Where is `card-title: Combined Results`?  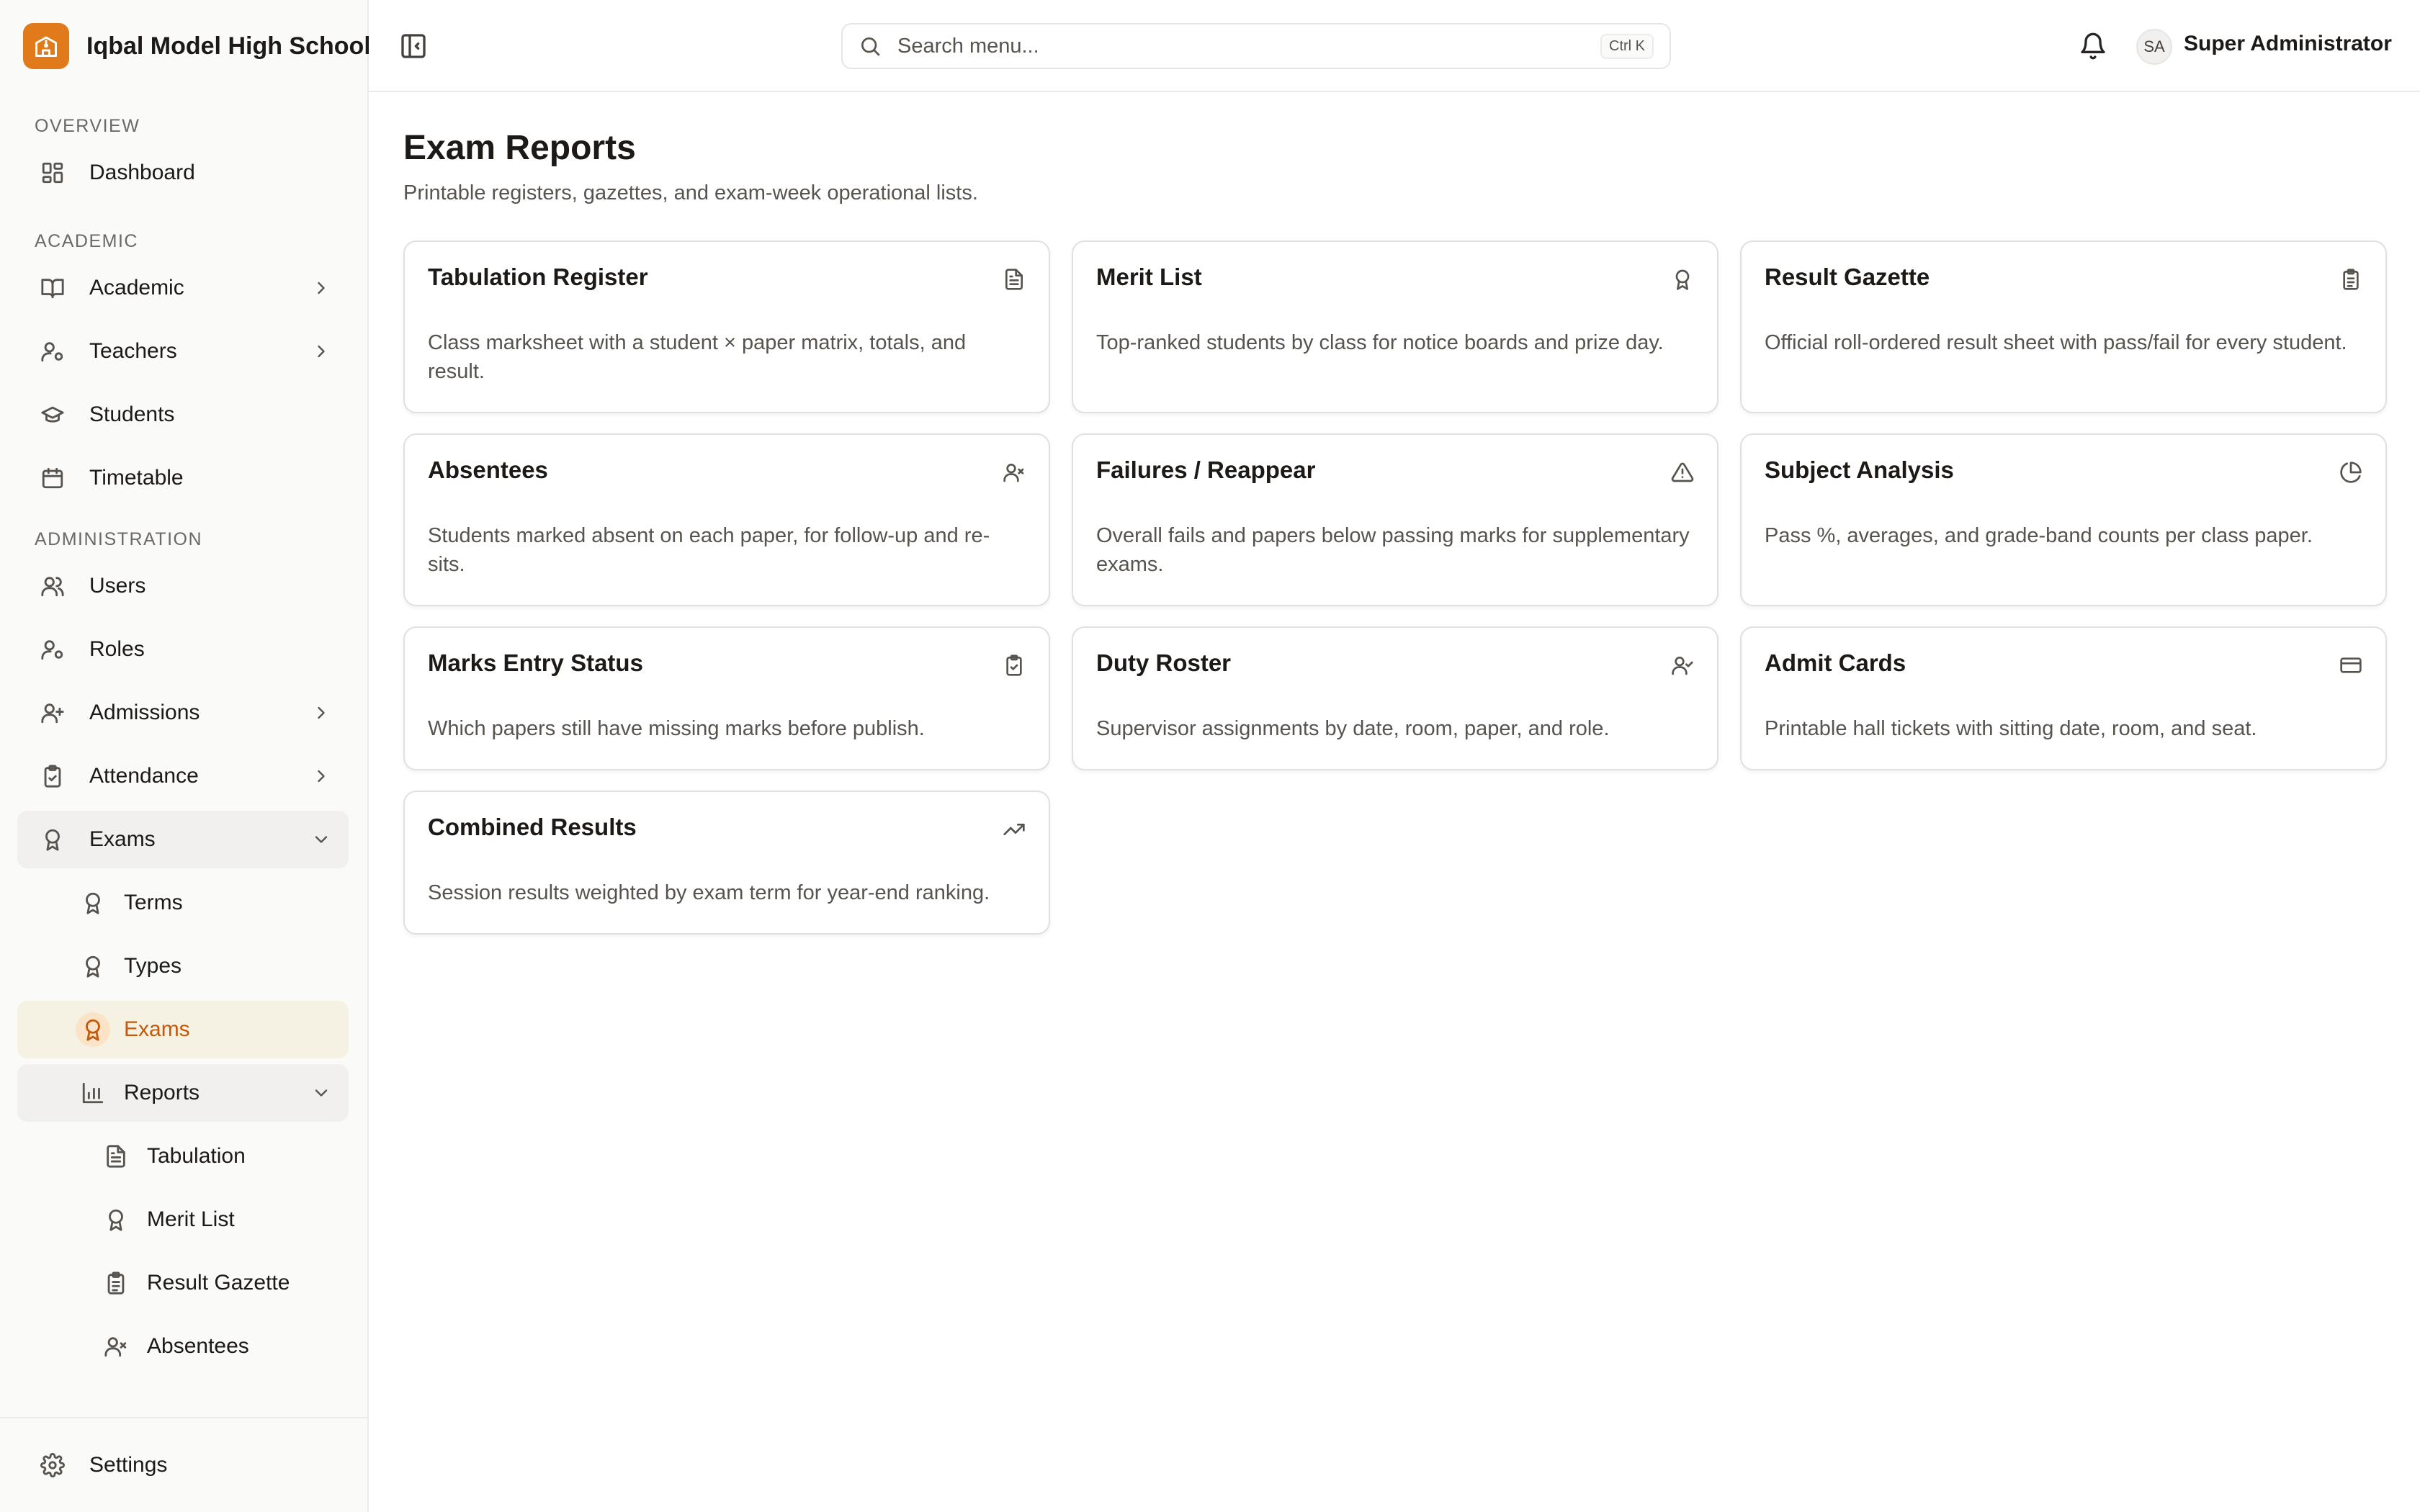
card-title: Combined Results is located at coordinates (532, 827).